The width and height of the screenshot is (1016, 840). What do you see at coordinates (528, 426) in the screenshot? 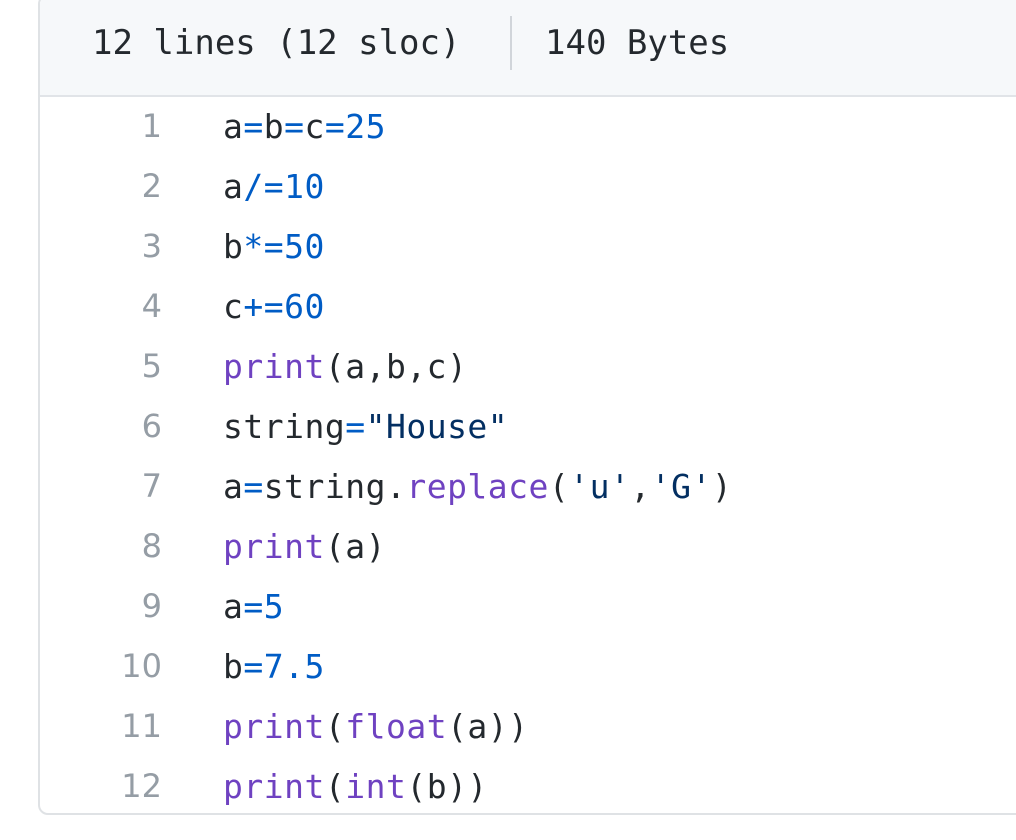
I see `code-line: 6 string="House"` at bounding box center [528, 426].